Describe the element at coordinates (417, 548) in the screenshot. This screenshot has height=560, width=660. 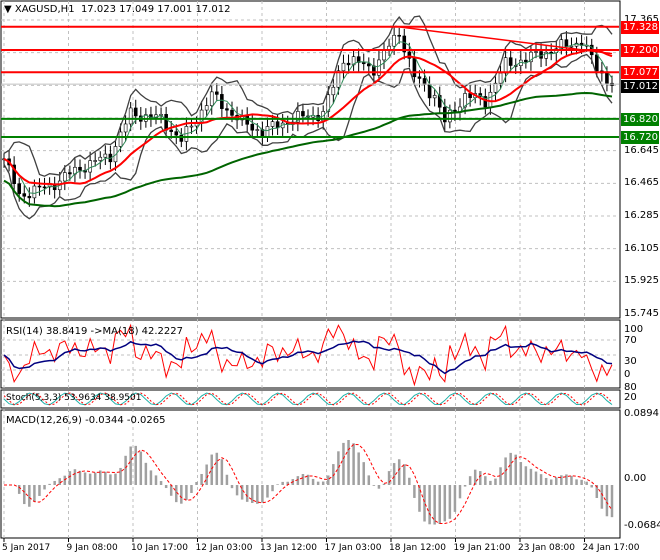
I see `time-axis-label: 18 Jan 12:00` at that location.